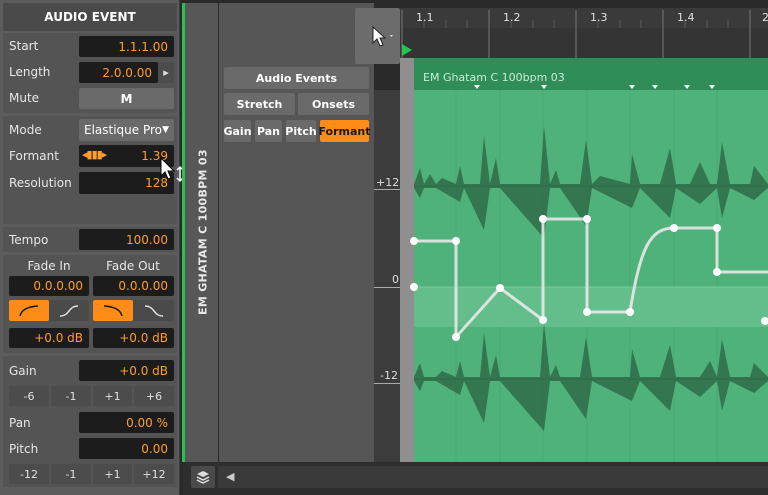 The width and height of the screenshot is (768, 495). What do you see at coordinates (71, 396) in the screenshot?
I see `gain-step-minus1: -1` at bounding box center [71, 396].